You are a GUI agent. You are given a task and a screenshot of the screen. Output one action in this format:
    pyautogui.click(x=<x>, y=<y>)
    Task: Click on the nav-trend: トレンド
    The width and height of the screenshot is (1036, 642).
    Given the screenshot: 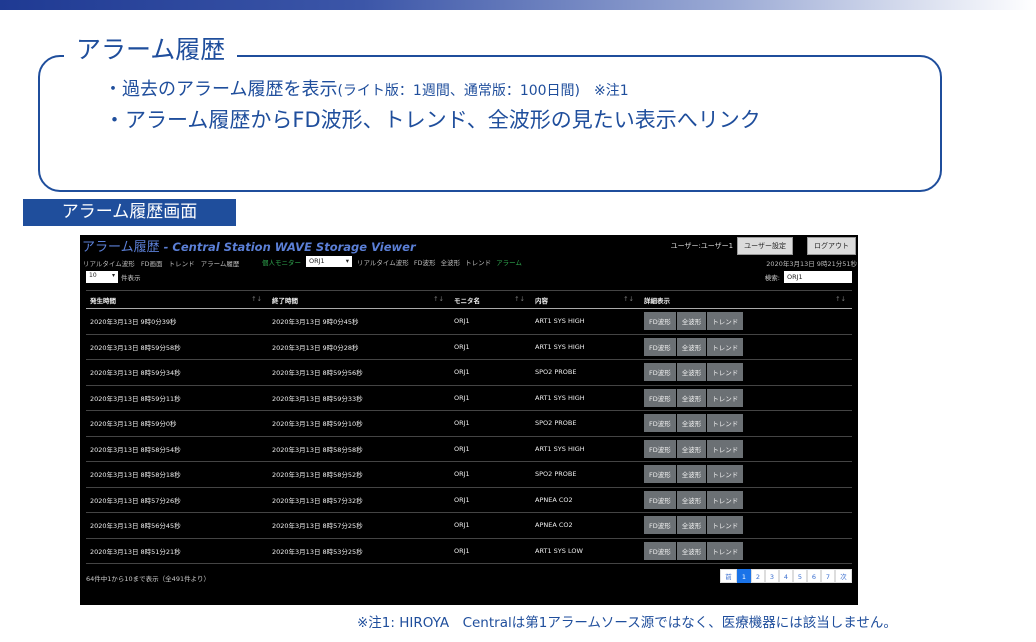 What is the action you would take?
    pyautogui.click(x=182, y=263)
    